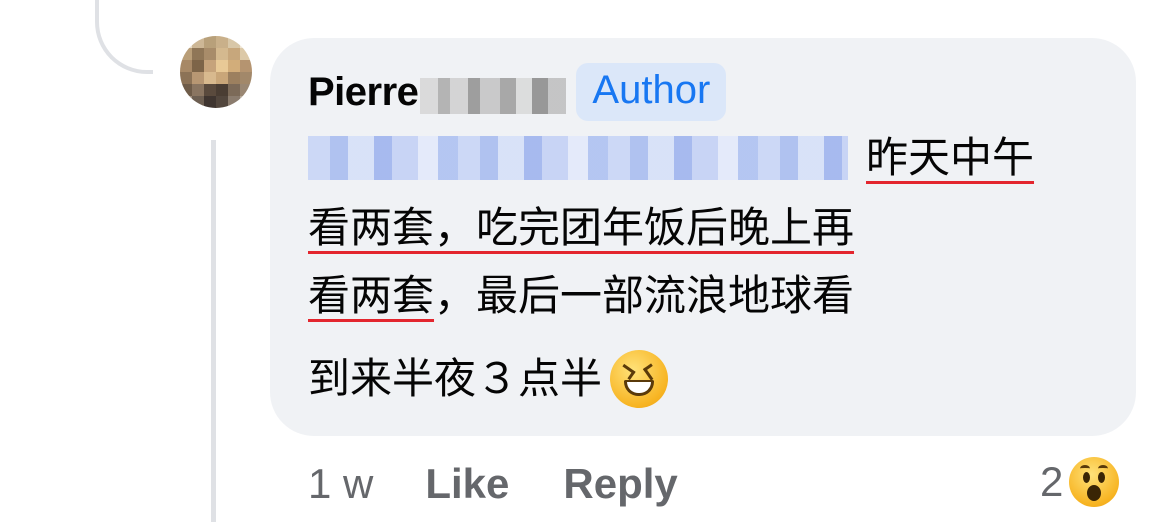  I want to click on grinning-squinting-face-icon, so click(639, 379).